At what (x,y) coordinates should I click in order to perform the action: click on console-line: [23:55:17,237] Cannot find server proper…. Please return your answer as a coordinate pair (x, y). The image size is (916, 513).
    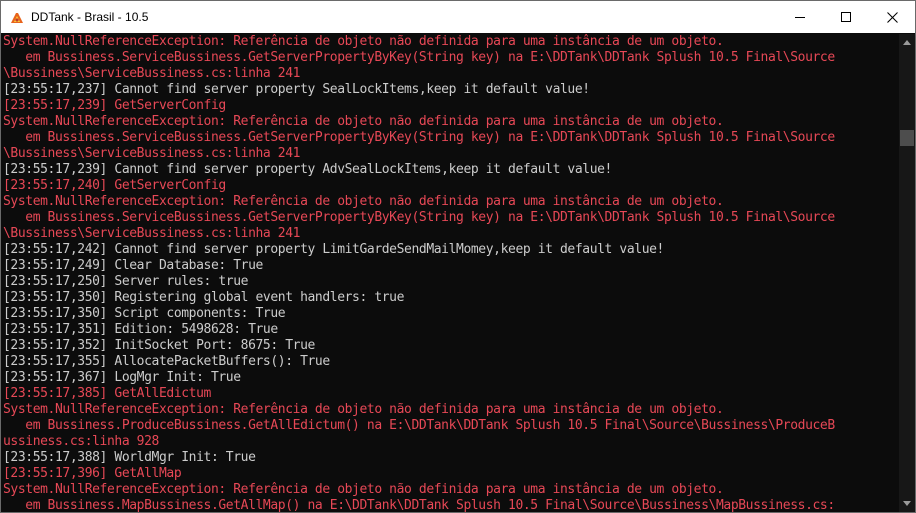
    Looking at the image, I should click on (296, 89).